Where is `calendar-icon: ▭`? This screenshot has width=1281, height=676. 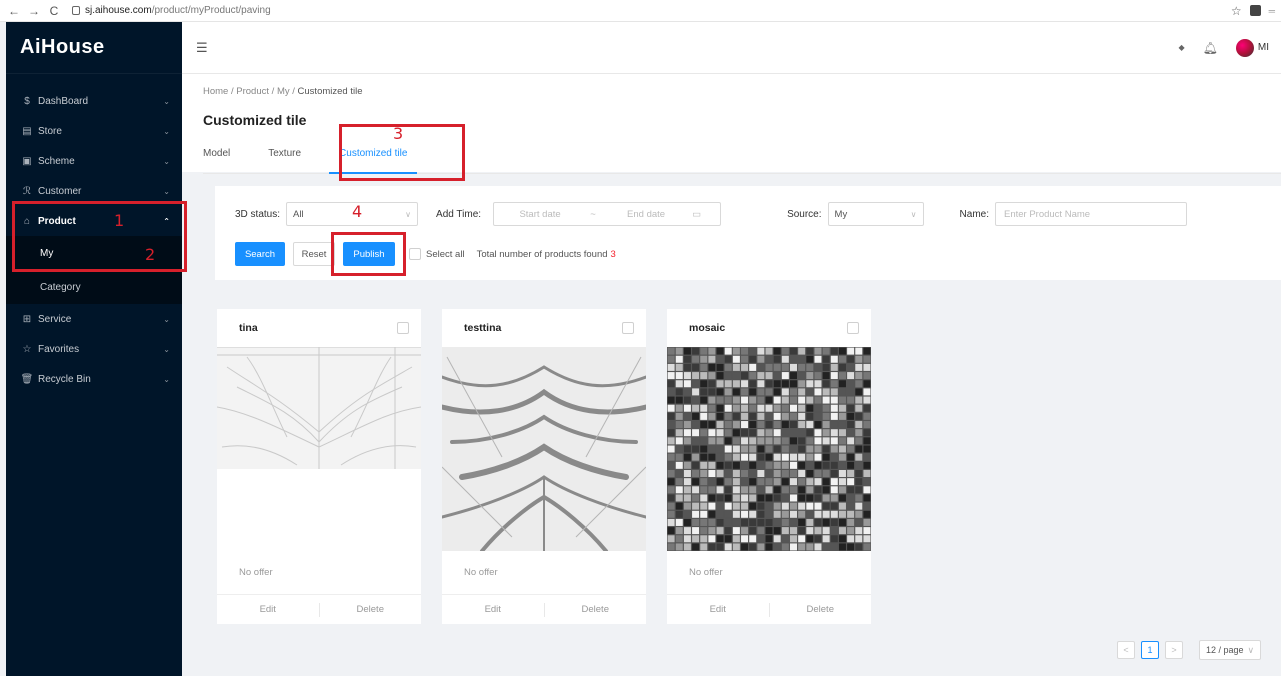 calendar-icon: ▭ is located at coordinates (697, 214).